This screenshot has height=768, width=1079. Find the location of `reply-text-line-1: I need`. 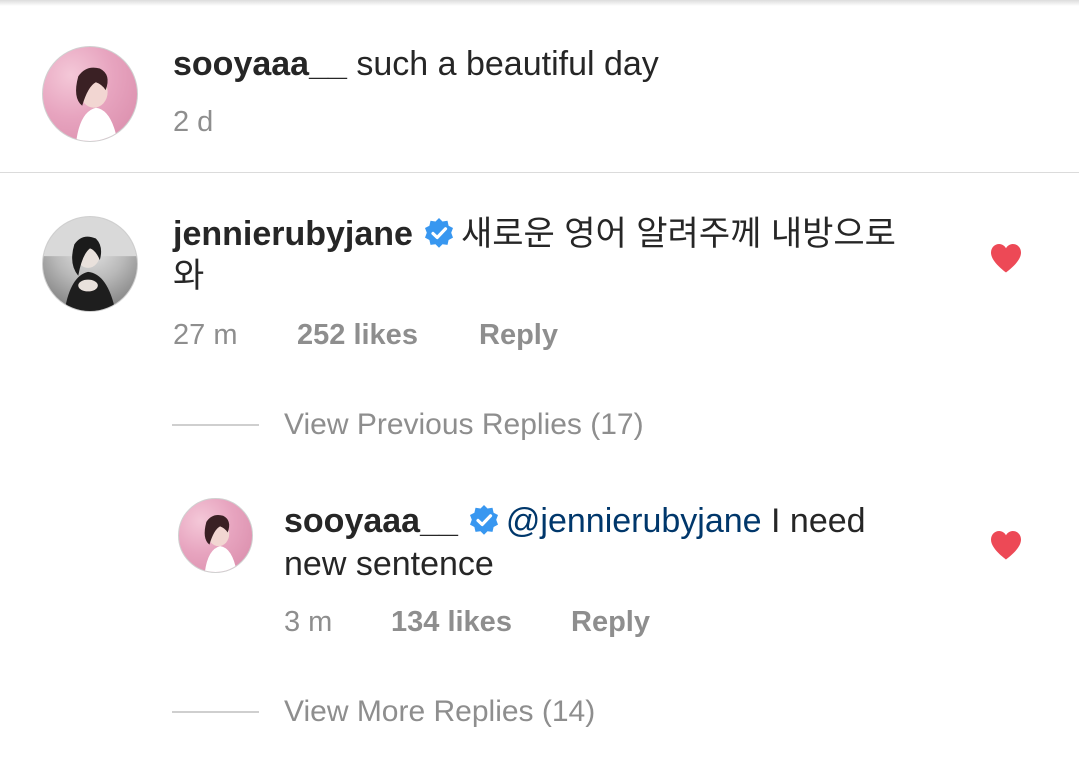

reply-text-line-1: I need is located at coordinates (813, 521).